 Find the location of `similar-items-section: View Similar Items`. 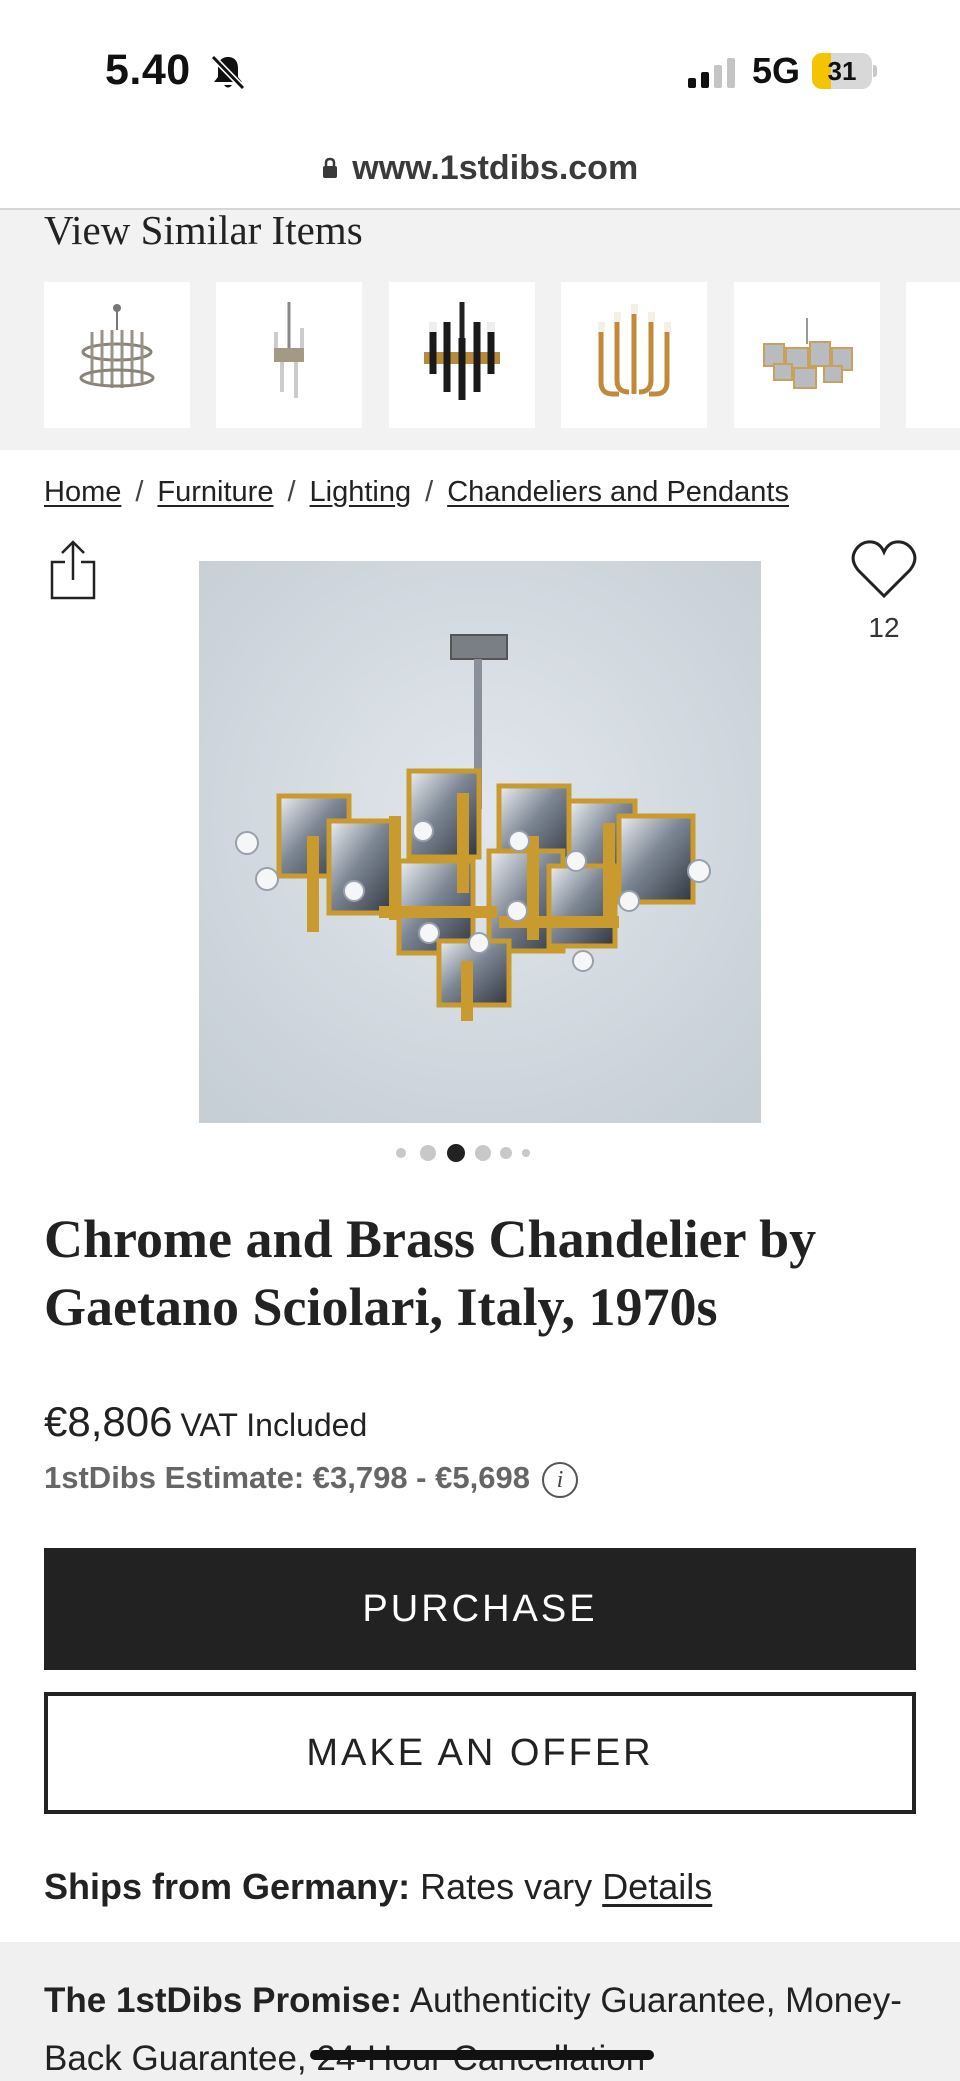

similar-items-section: View Similar Items is located at coordinates (480, 330).